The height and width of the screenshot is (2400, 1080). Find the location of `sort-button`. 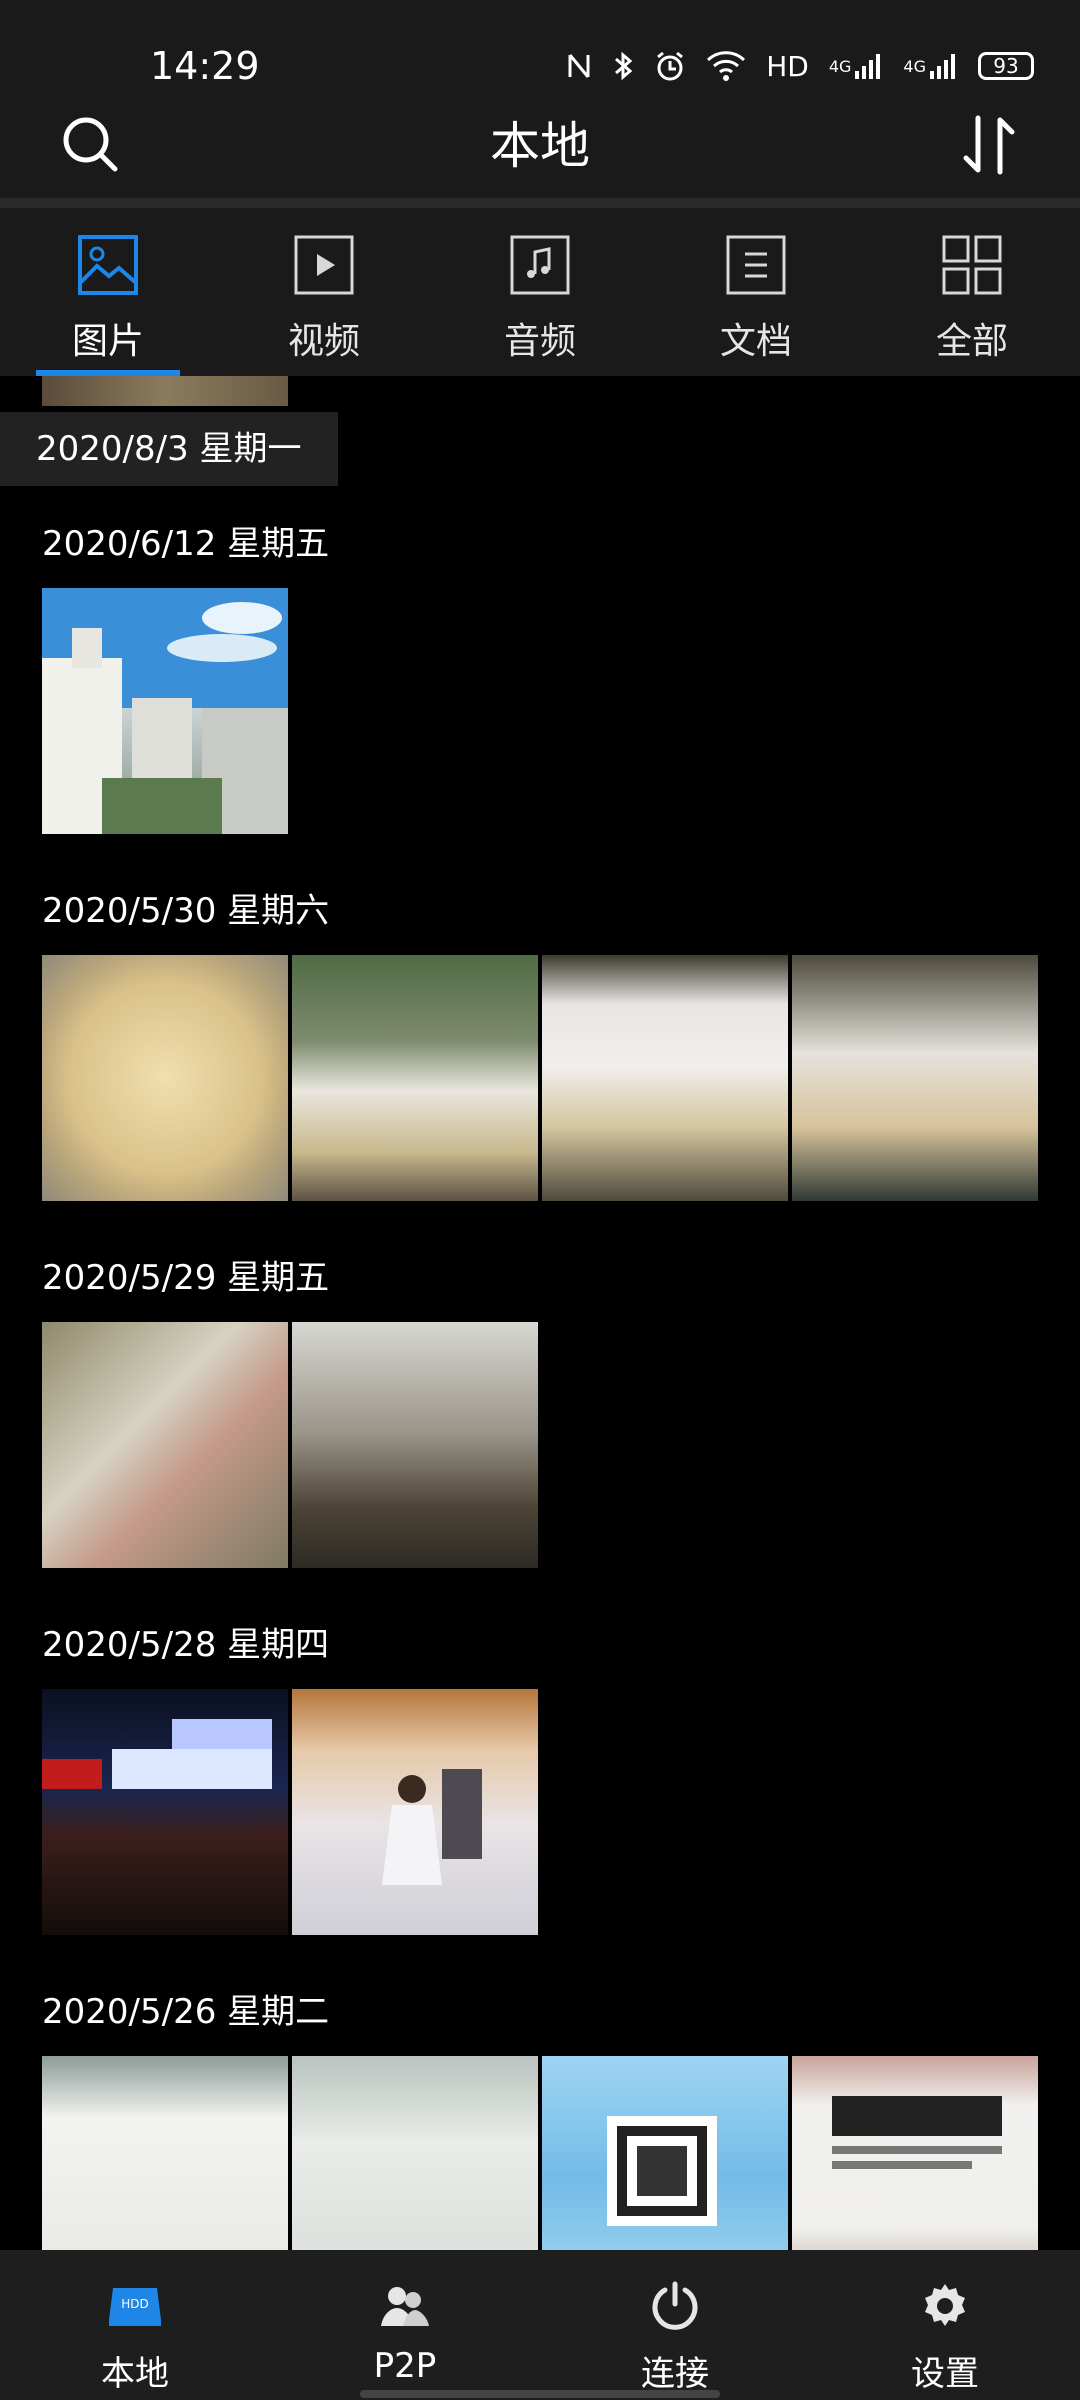

sort-button is located at coordinates (989, 145).